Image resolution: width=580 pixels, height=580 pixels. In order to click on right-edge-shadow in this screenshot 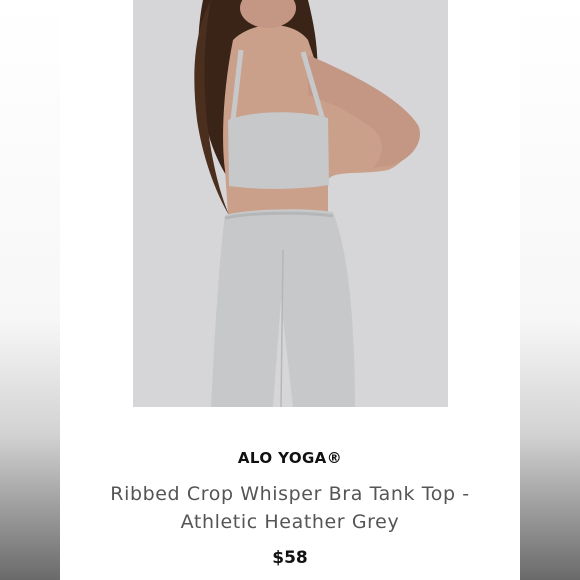, I will do `click(550, 290)`.